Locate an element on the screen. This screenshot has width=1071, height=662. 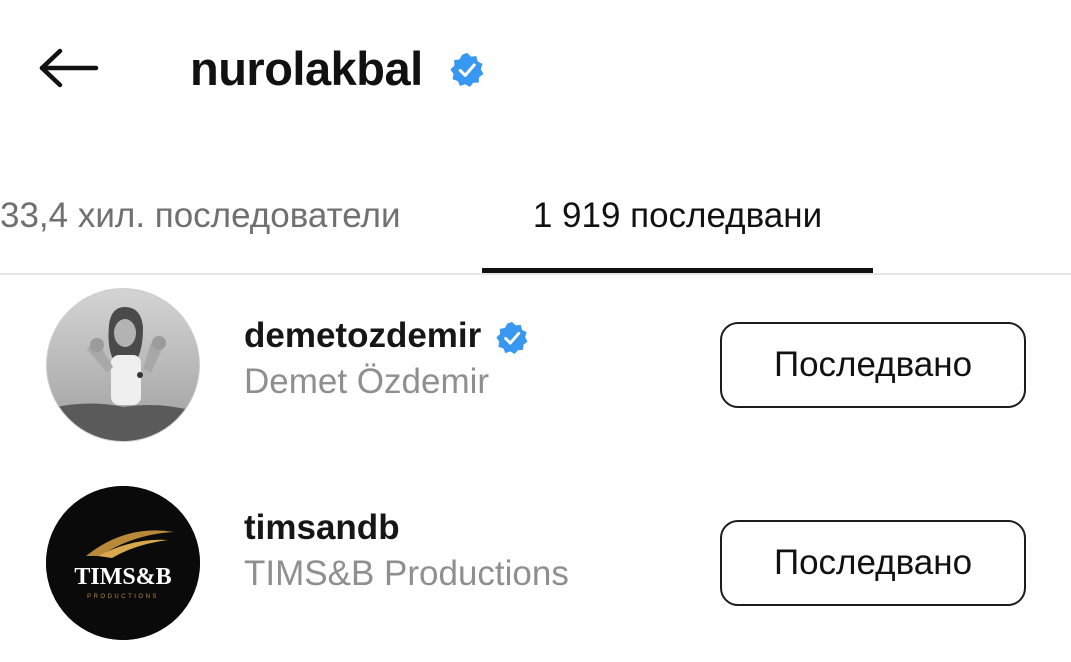
username: demetozdemir is located at coordinates (362, 336).